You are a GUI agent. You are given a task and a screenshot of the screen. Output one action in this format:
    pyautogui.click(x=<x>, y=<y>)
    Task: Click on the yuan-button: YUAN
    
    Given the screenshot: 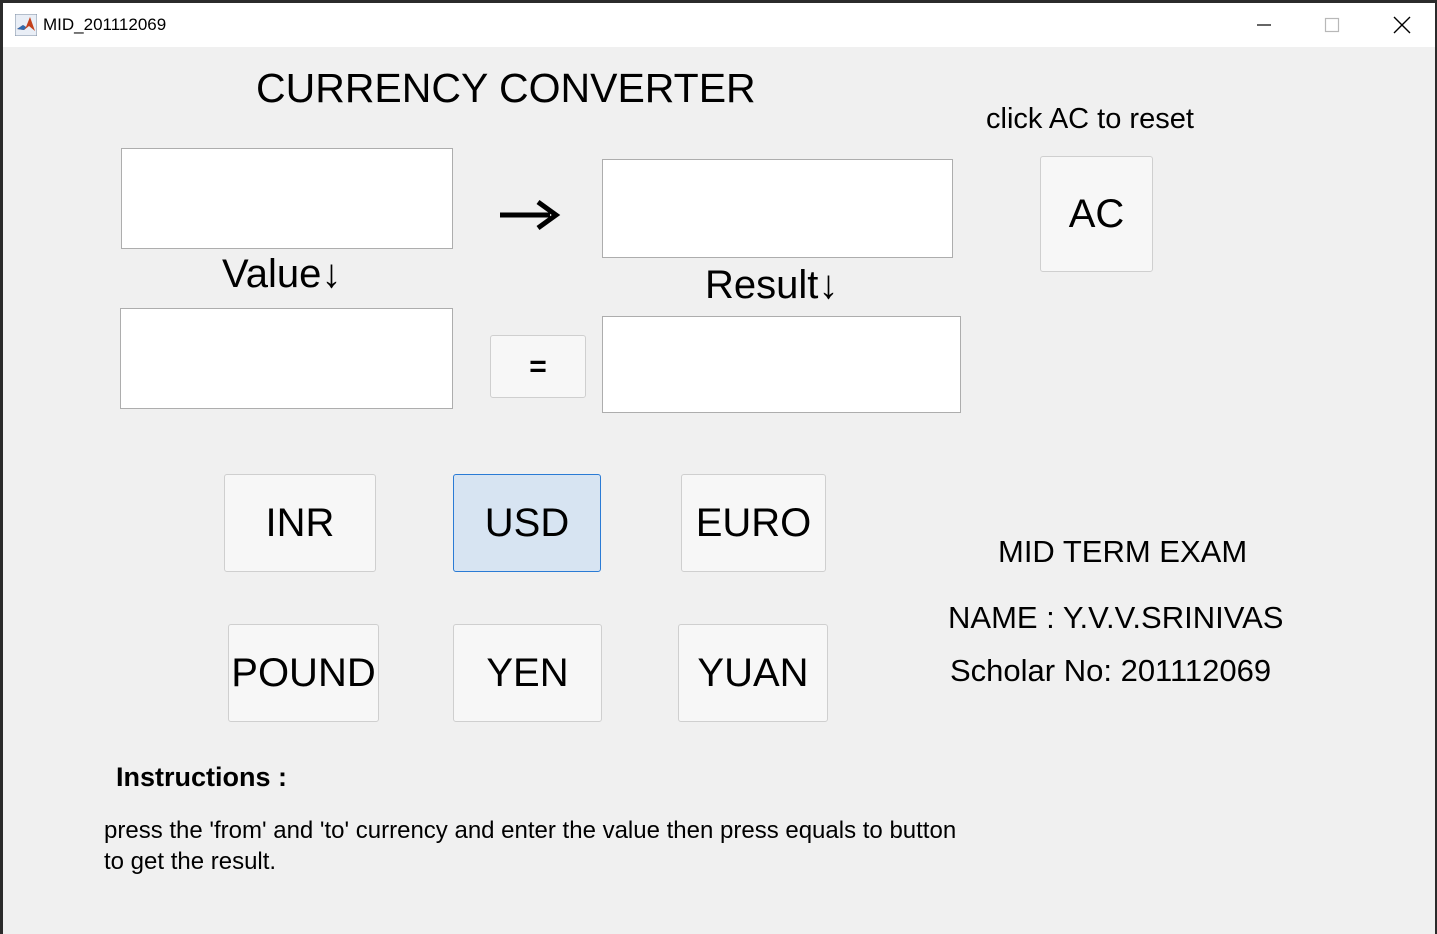 What is the action you would take?
    pyautogui.click(x=753, y=673)
    